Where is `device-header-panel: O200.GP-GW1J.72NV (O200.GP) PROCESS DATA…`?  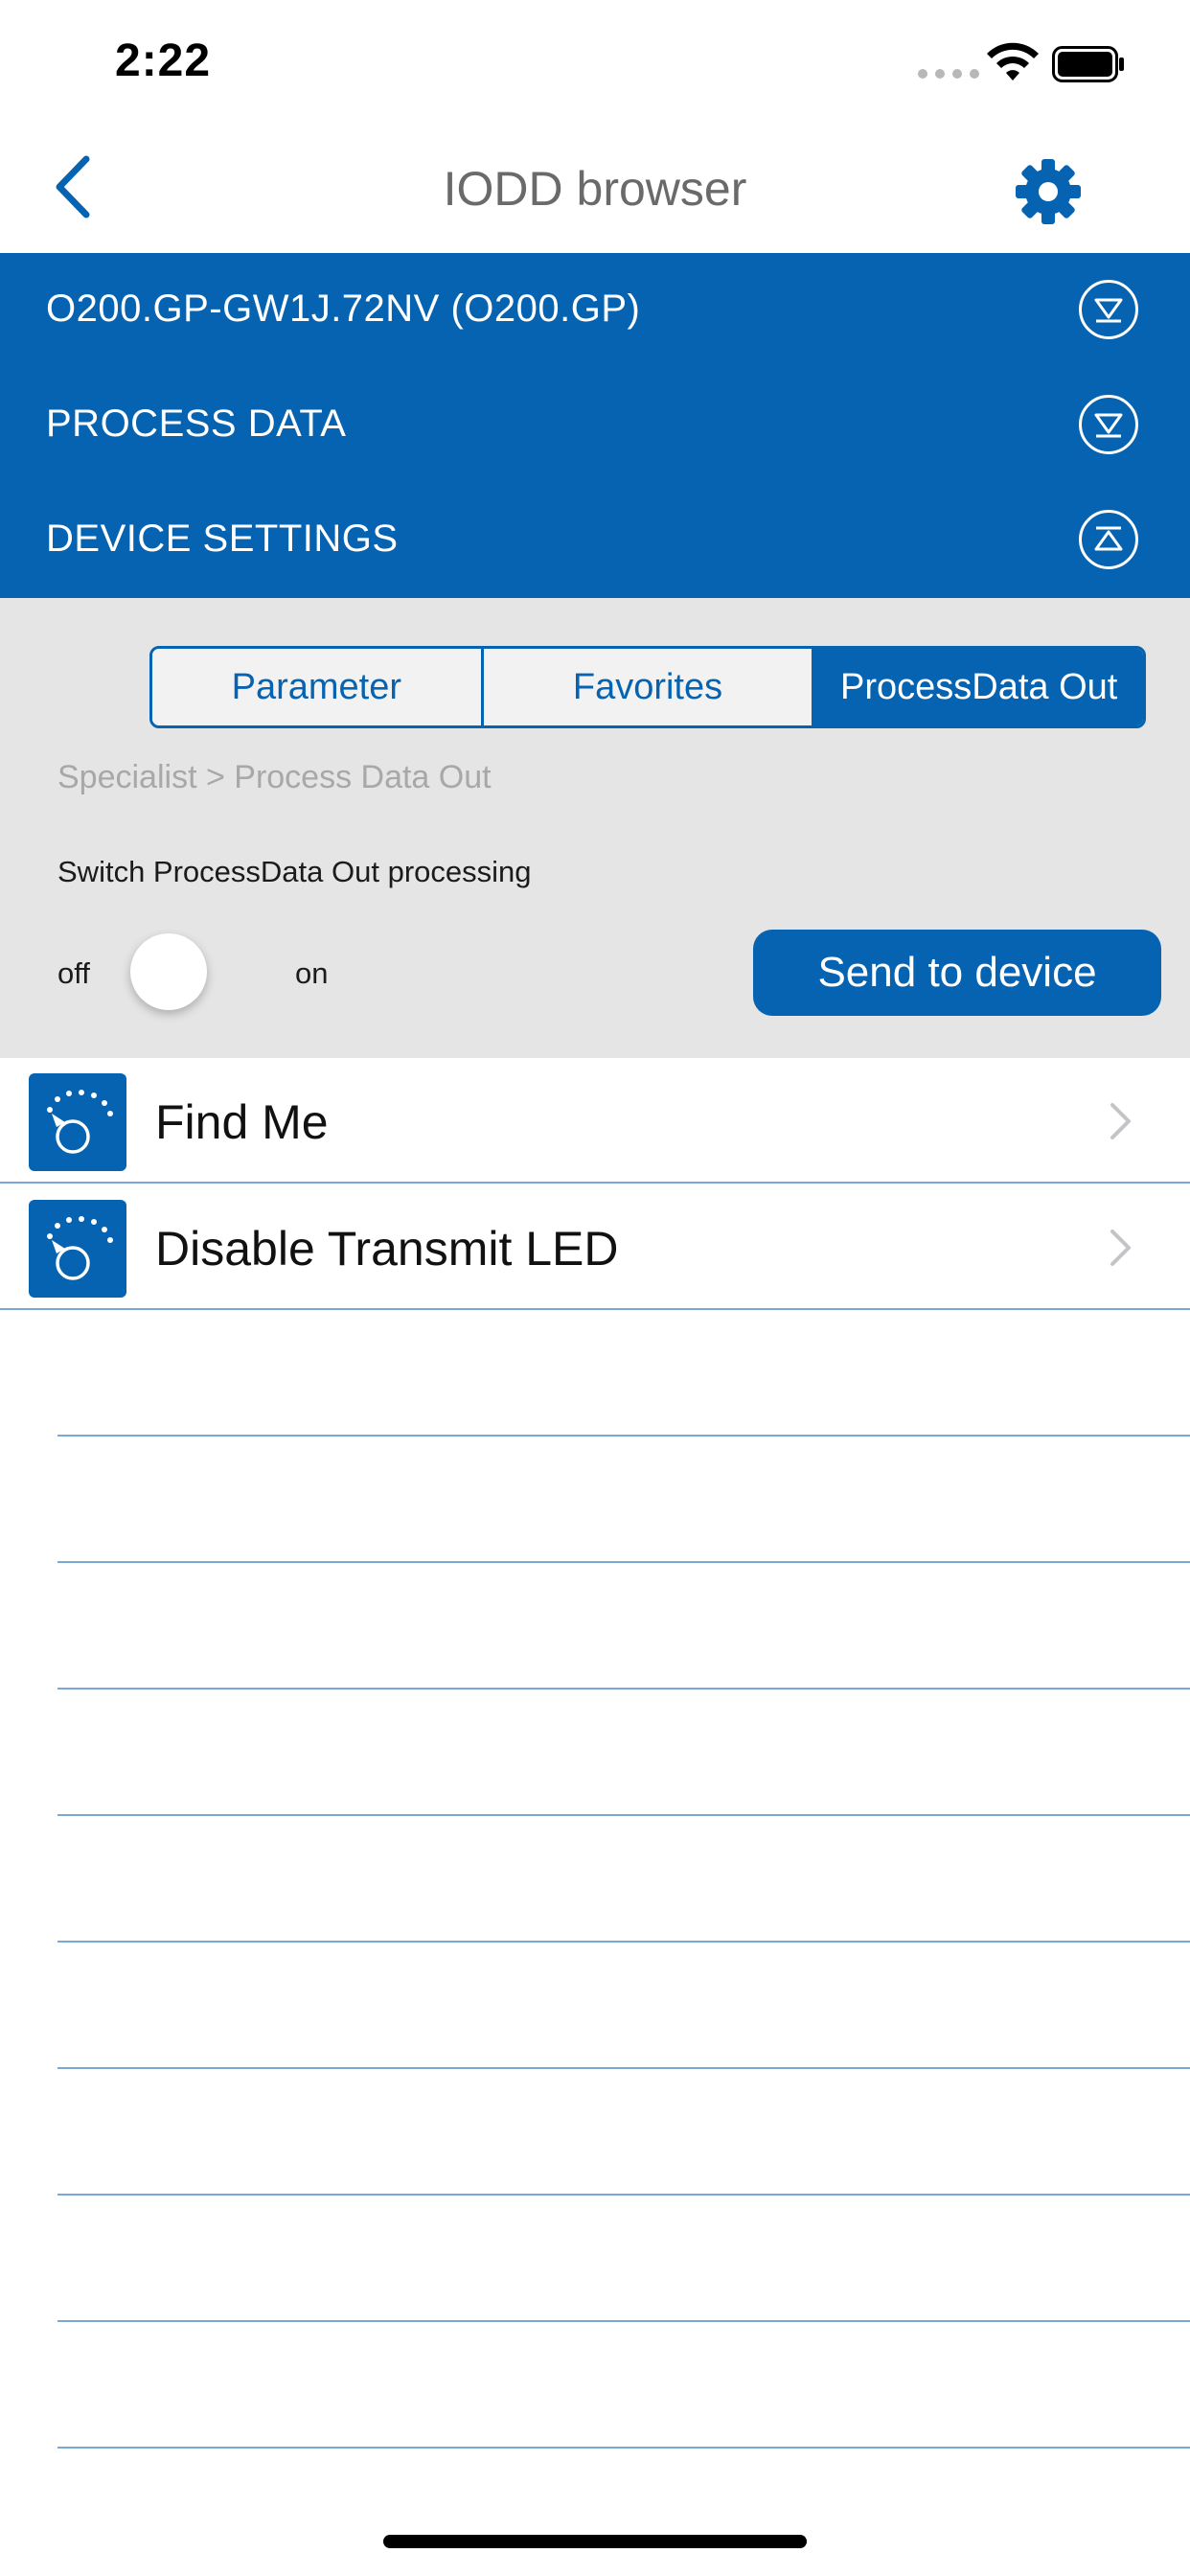 device-header-panel: O200.GP-GW1J.72NV (O200.GP) PROCESS DATA… is located at coordinates (595, 425).